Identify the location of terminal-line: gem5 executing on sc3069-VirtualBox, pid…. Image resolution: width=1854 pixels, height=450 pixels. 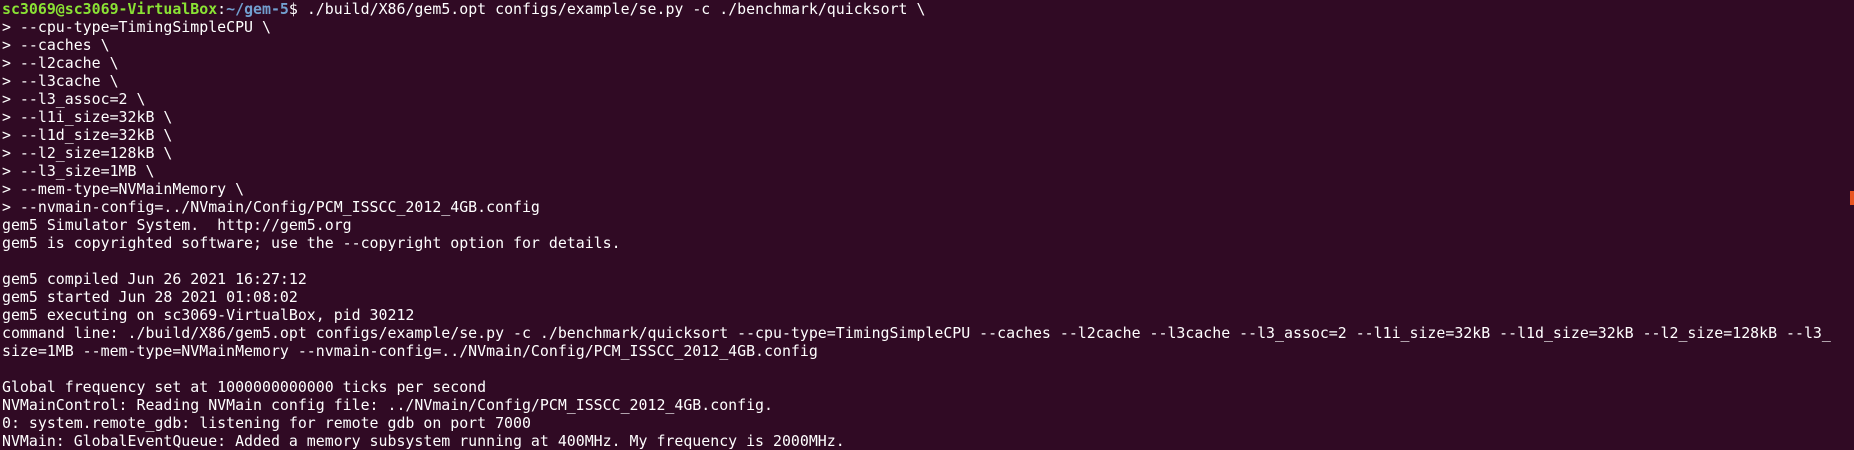
(208, 315).